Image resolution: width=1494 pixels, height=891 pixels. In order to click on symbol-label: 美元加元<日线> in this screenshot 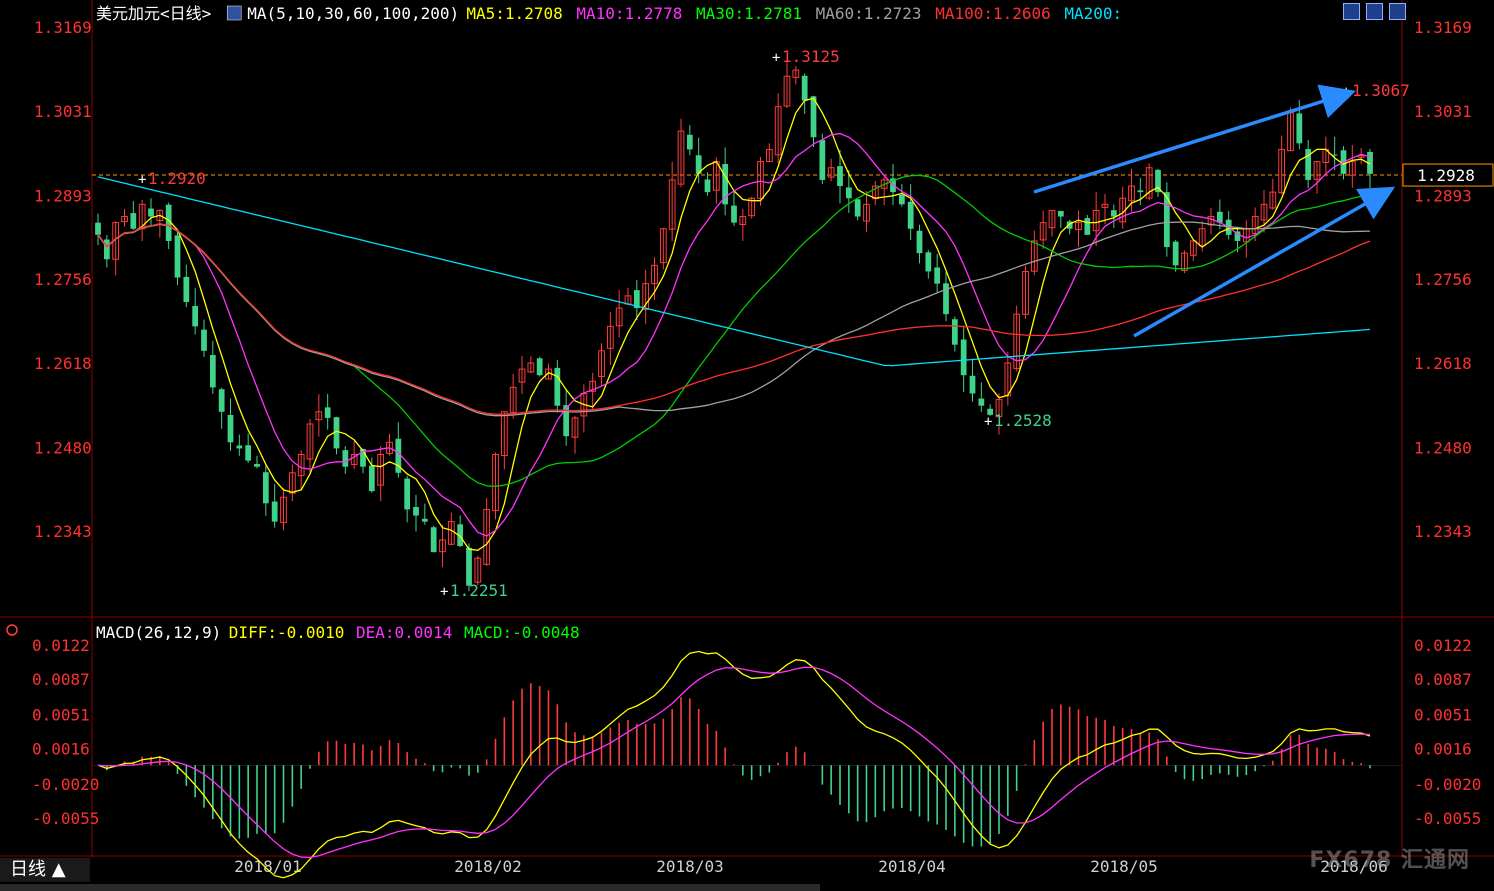, I will do `click(153, 13)`.